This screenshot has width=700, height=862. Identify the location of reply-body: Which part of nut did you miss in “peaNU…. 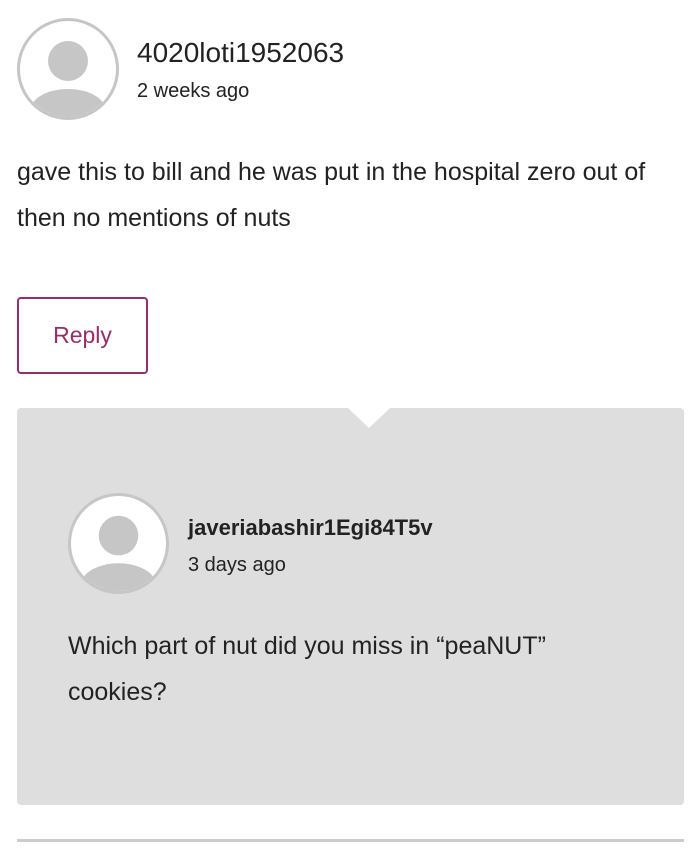
(307, 669).